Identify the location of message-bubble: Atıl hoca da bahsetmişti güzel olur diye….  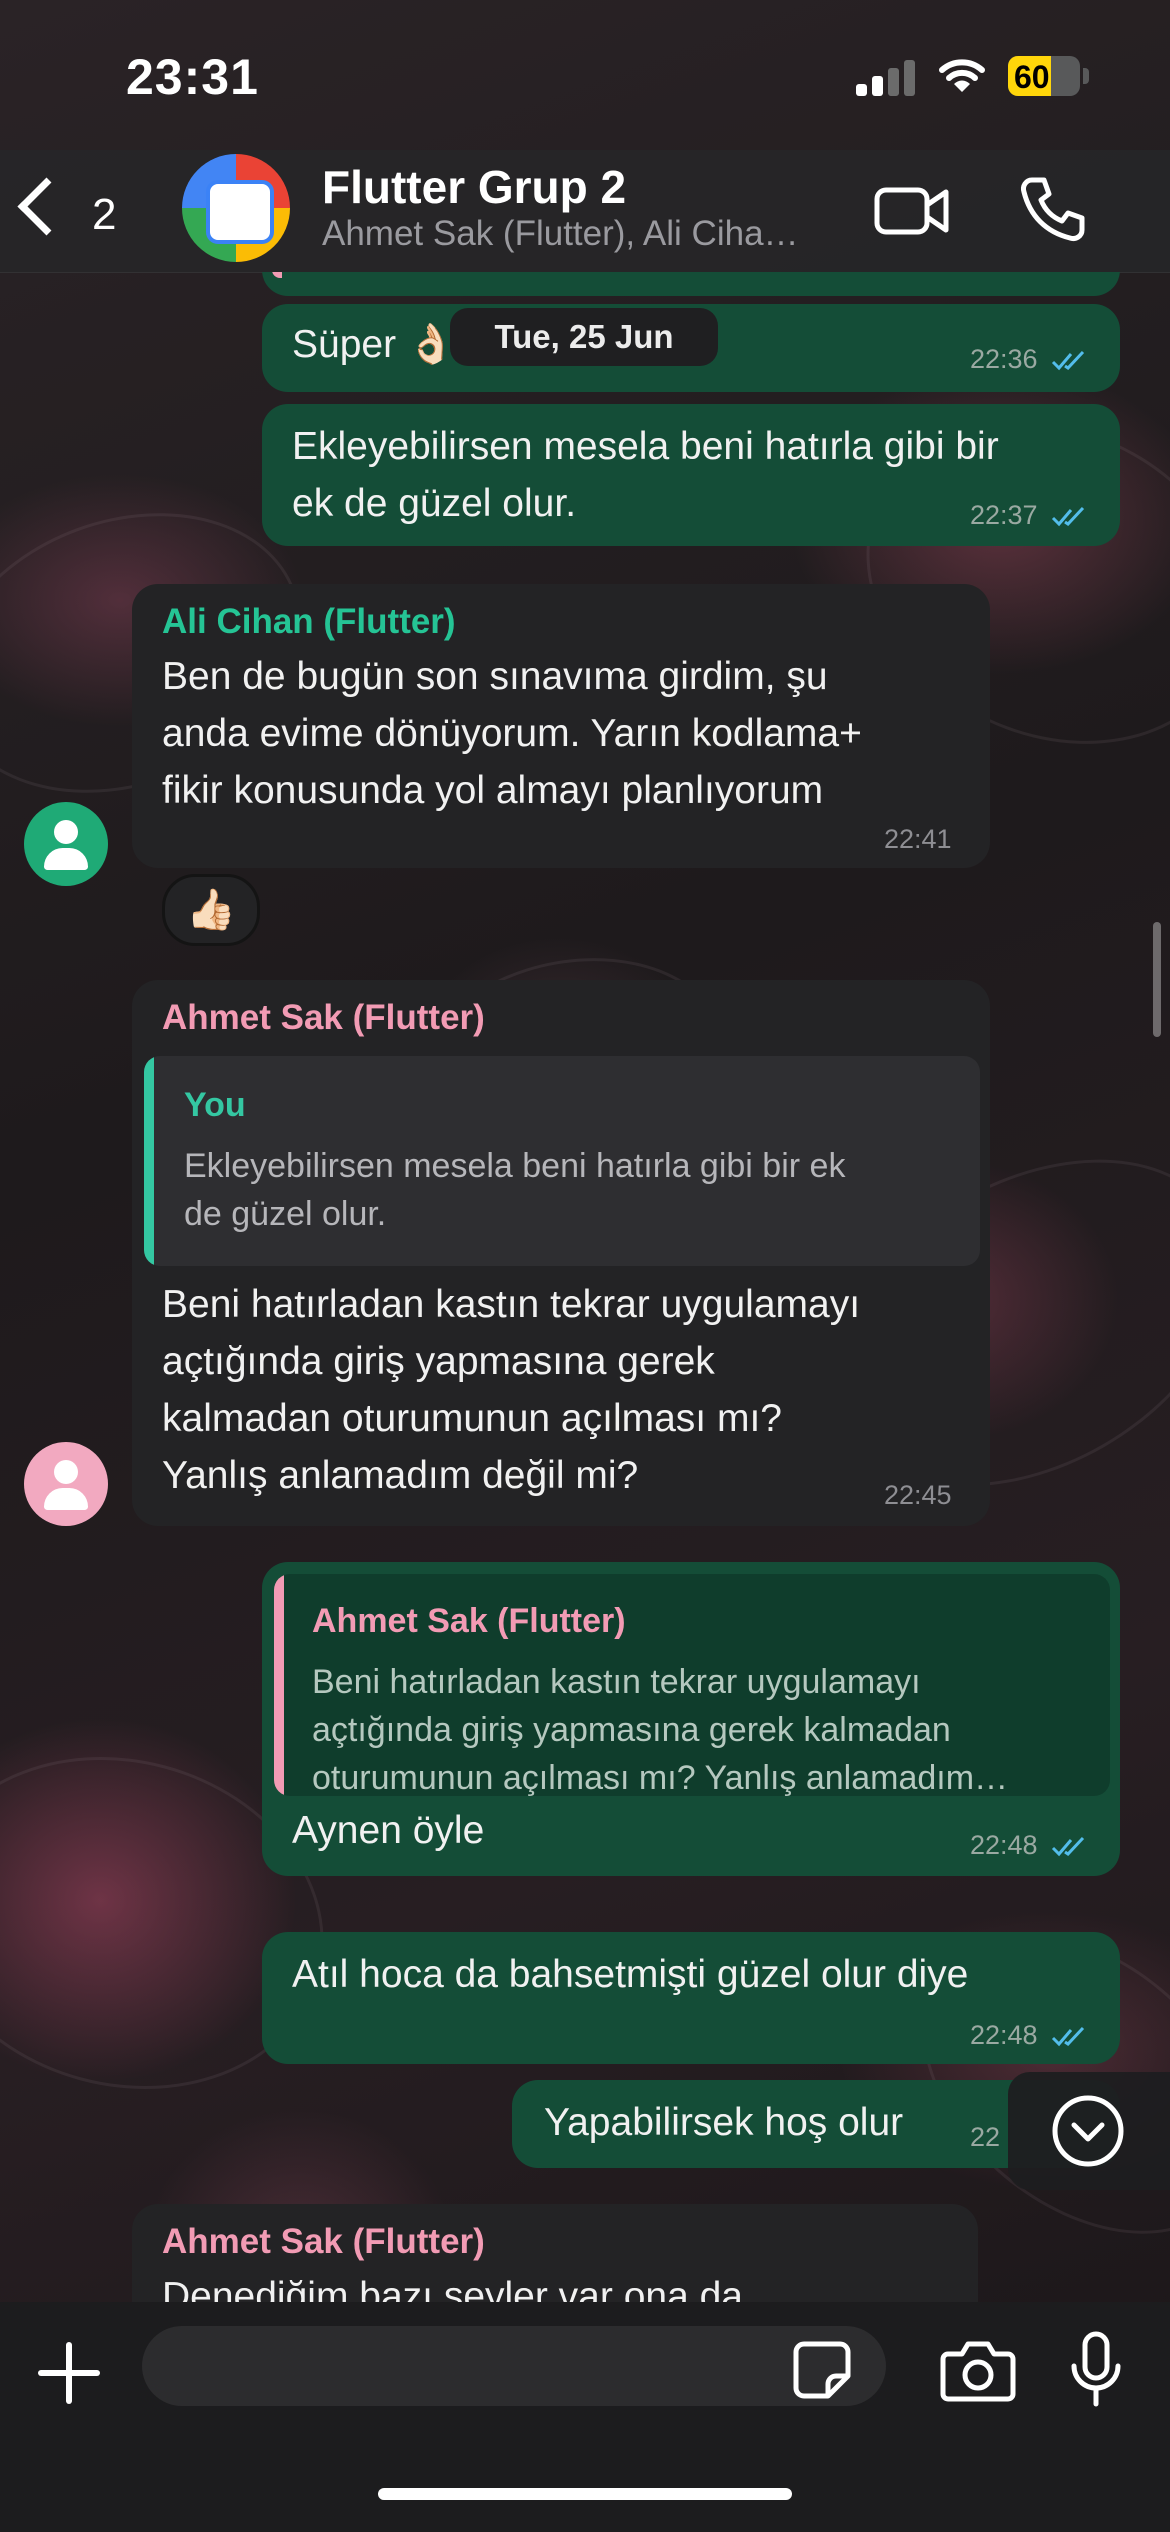
(691, 1998).